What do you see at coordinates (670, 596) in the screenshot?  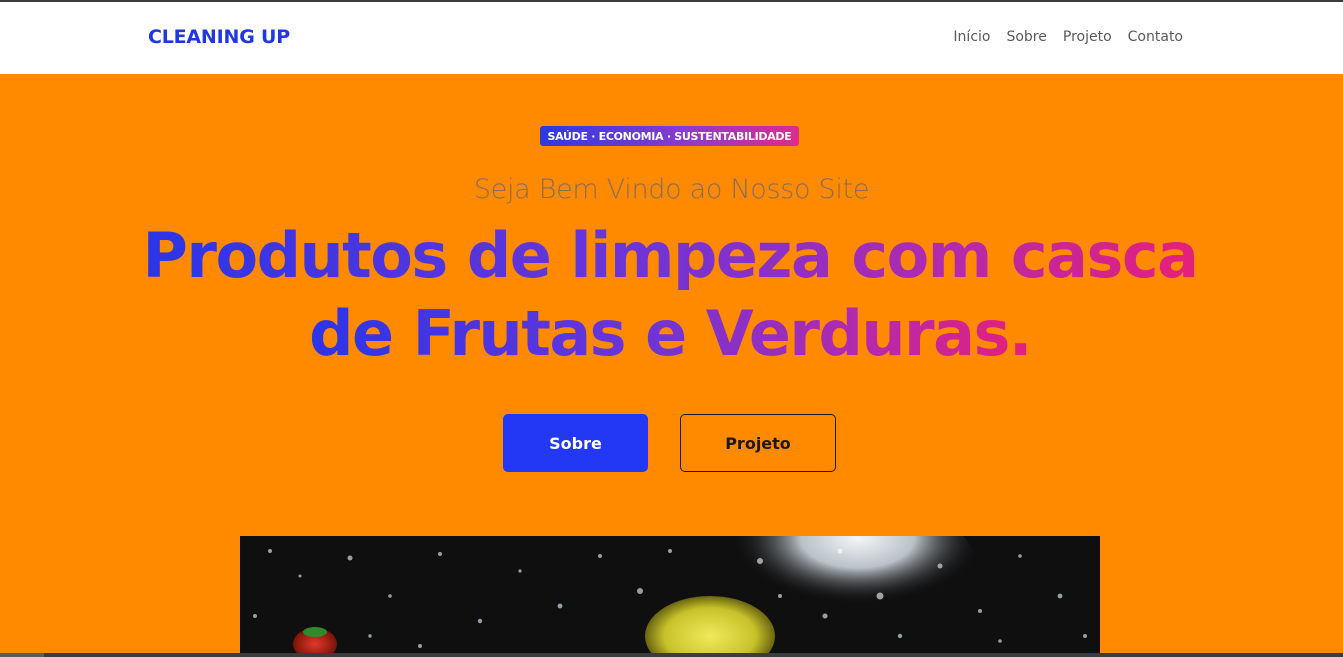 I see `hero-image-fruit-splash` at bounding box center [670, 596].